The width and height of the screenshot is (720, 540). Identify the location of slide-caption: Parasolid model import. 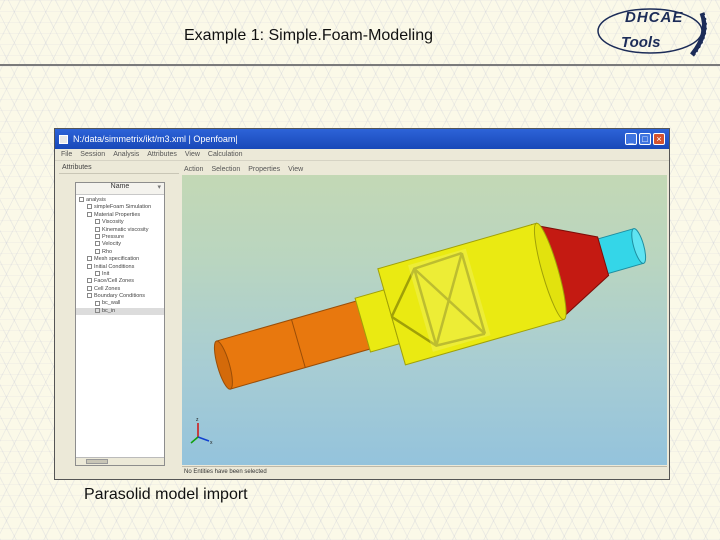
(166, 494).